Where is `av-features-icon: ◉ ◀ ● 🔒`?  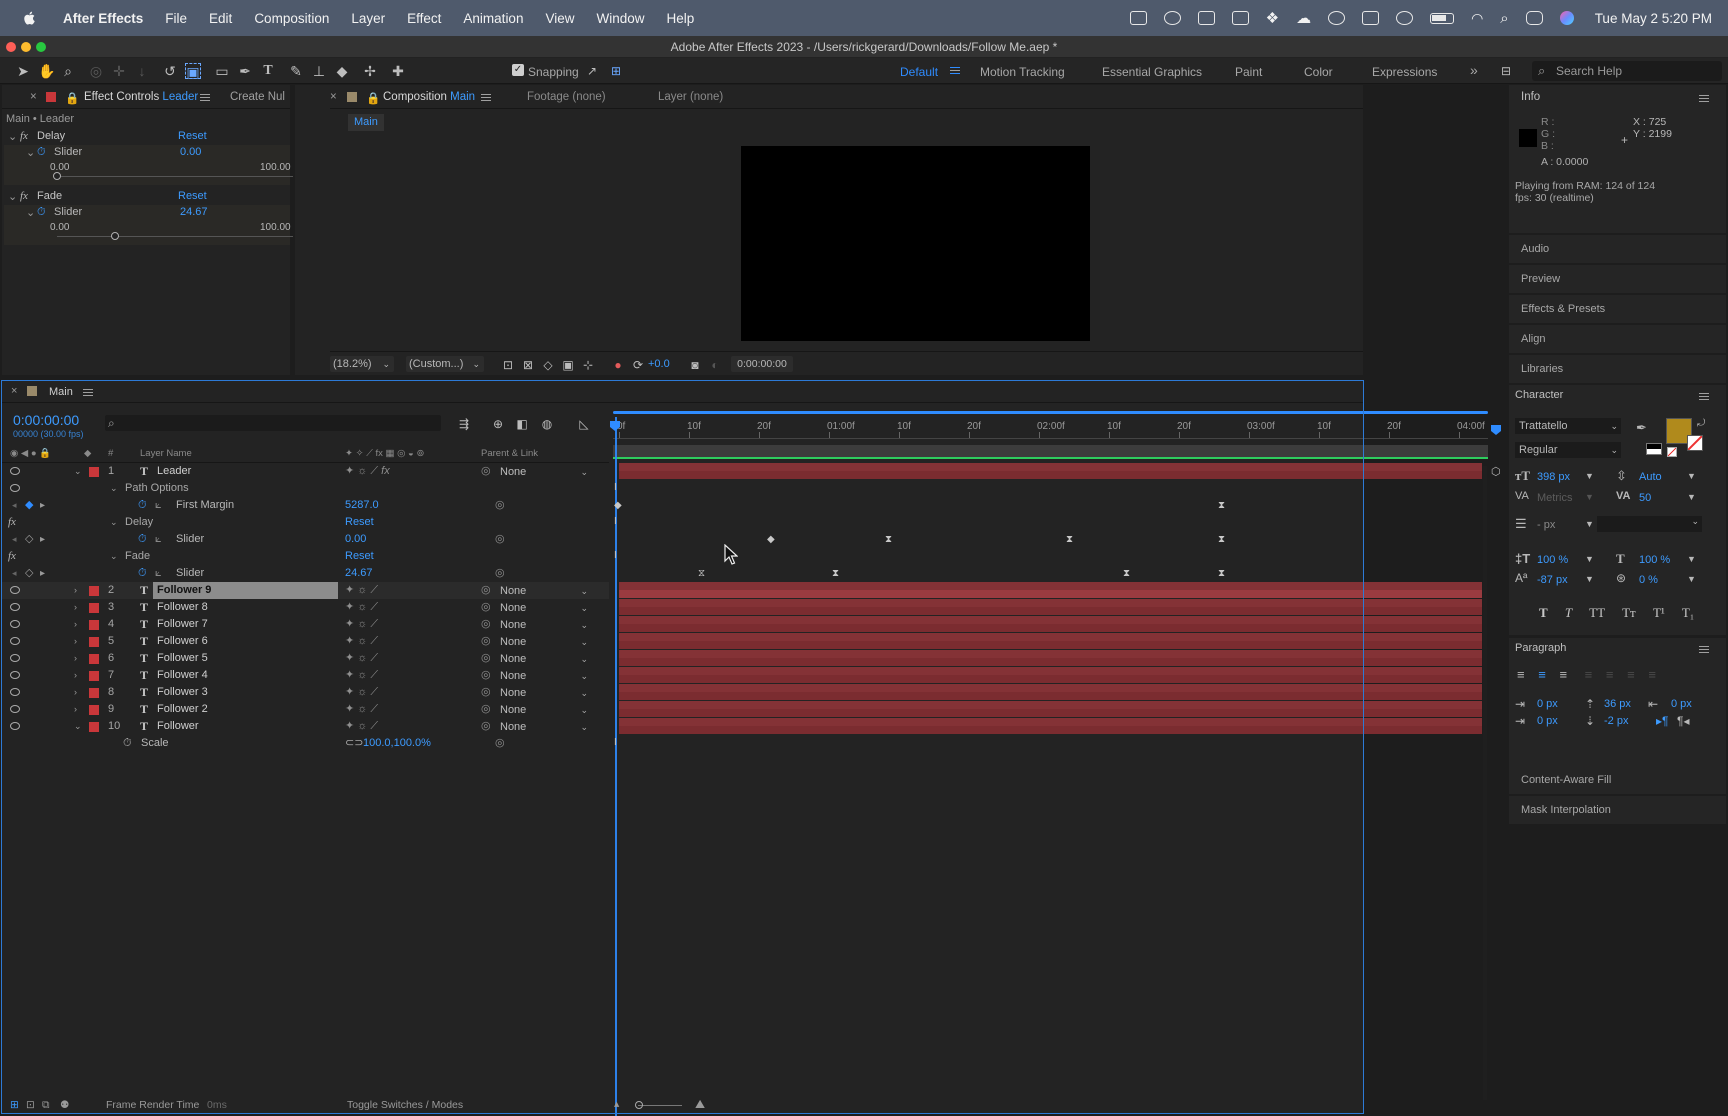 av-features-icon: ◉ ◀ ● 🔒 is located at coordinates (30, 453).